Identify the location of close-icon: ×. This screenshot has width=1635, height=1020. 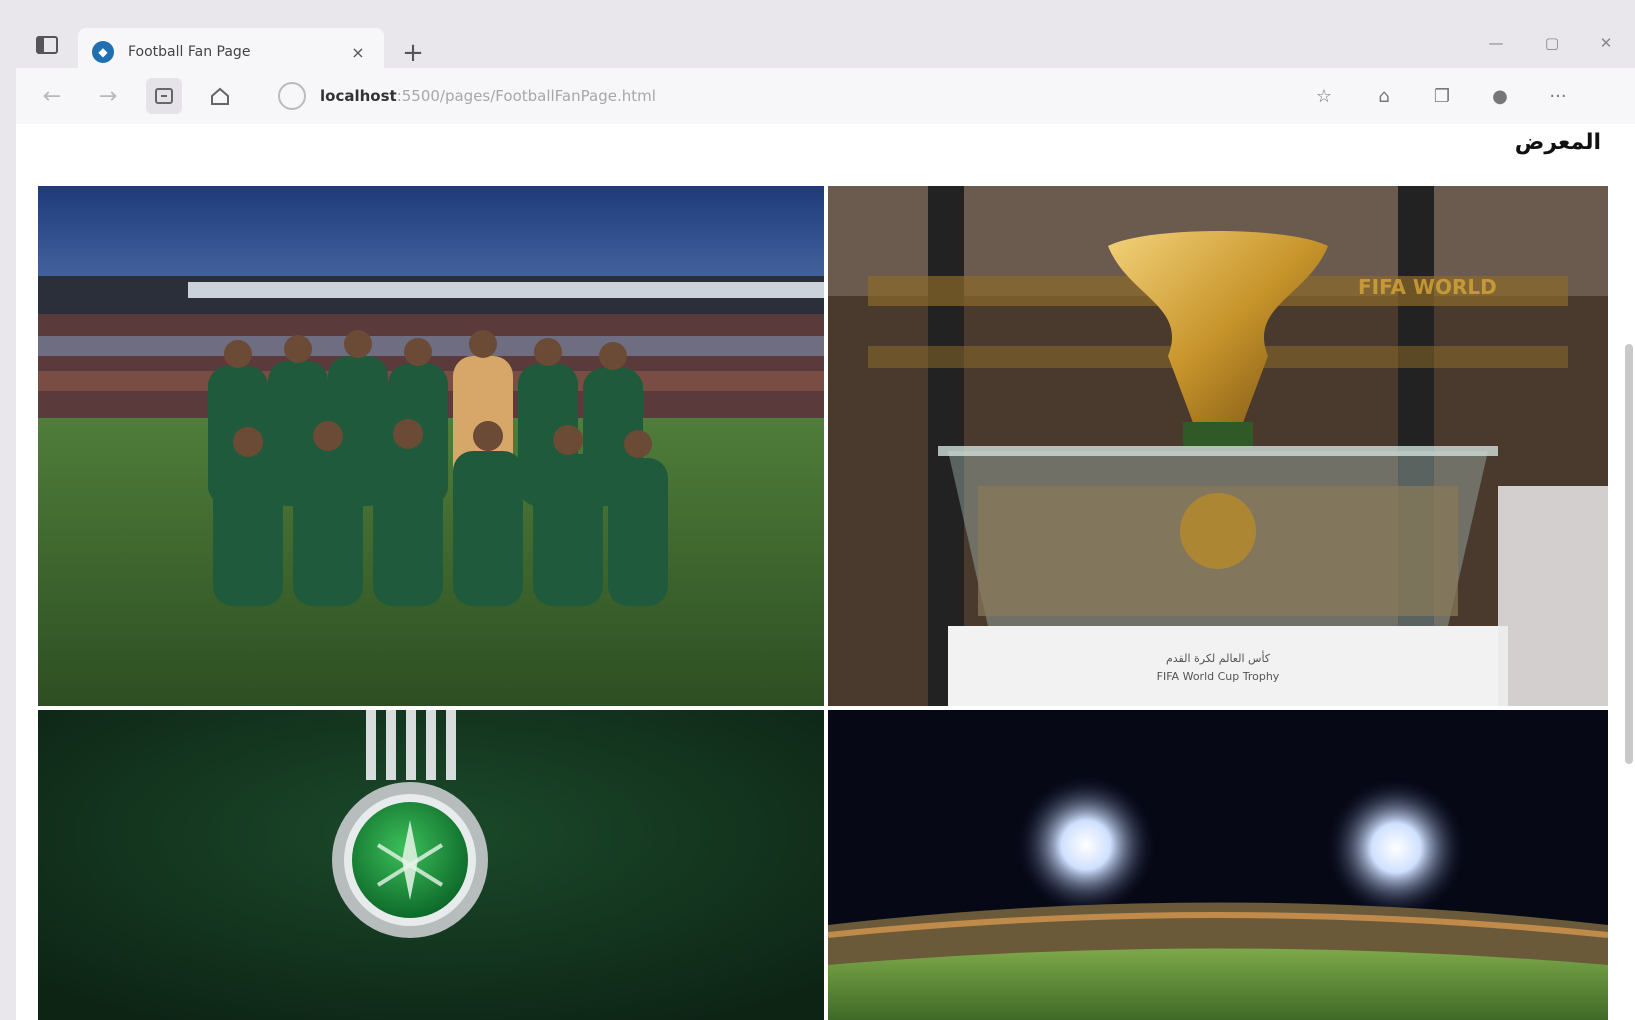
(358, 52).